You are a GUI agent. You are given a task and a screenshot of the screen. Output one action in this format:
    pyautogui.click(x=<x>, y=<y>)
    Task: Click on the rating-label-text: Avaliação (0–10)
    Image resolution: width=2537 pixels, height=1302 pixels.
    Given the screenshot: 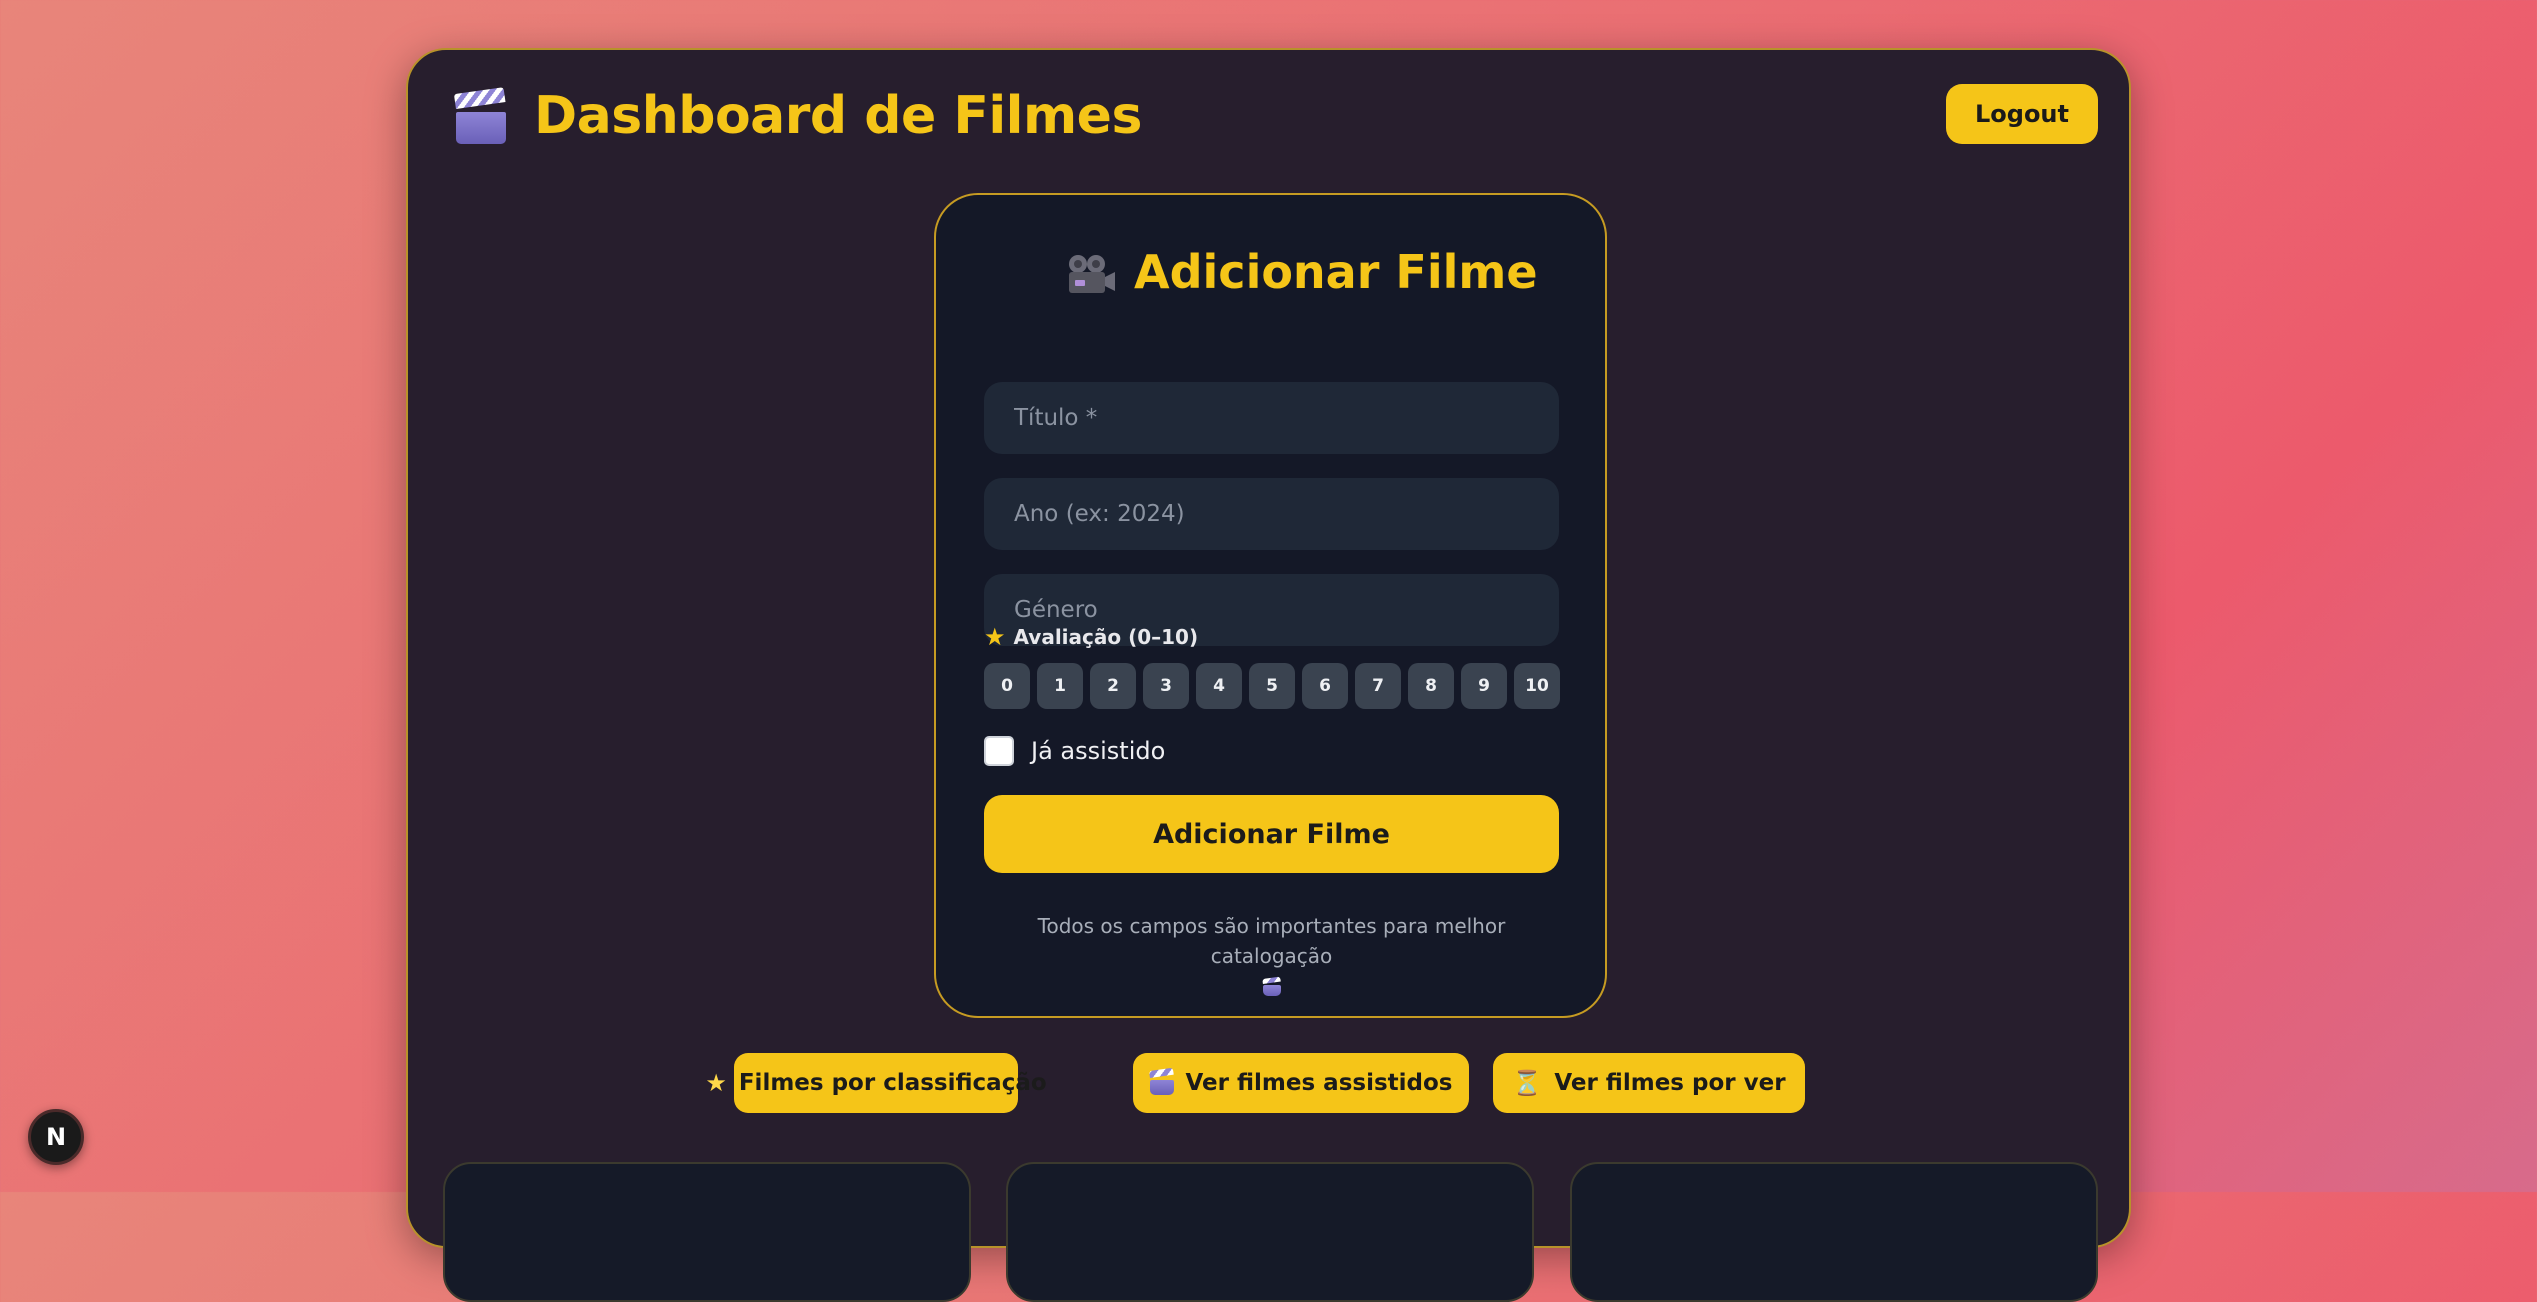 What is the action you would take?
    pyautogui.click(x=1106, y=637)
    